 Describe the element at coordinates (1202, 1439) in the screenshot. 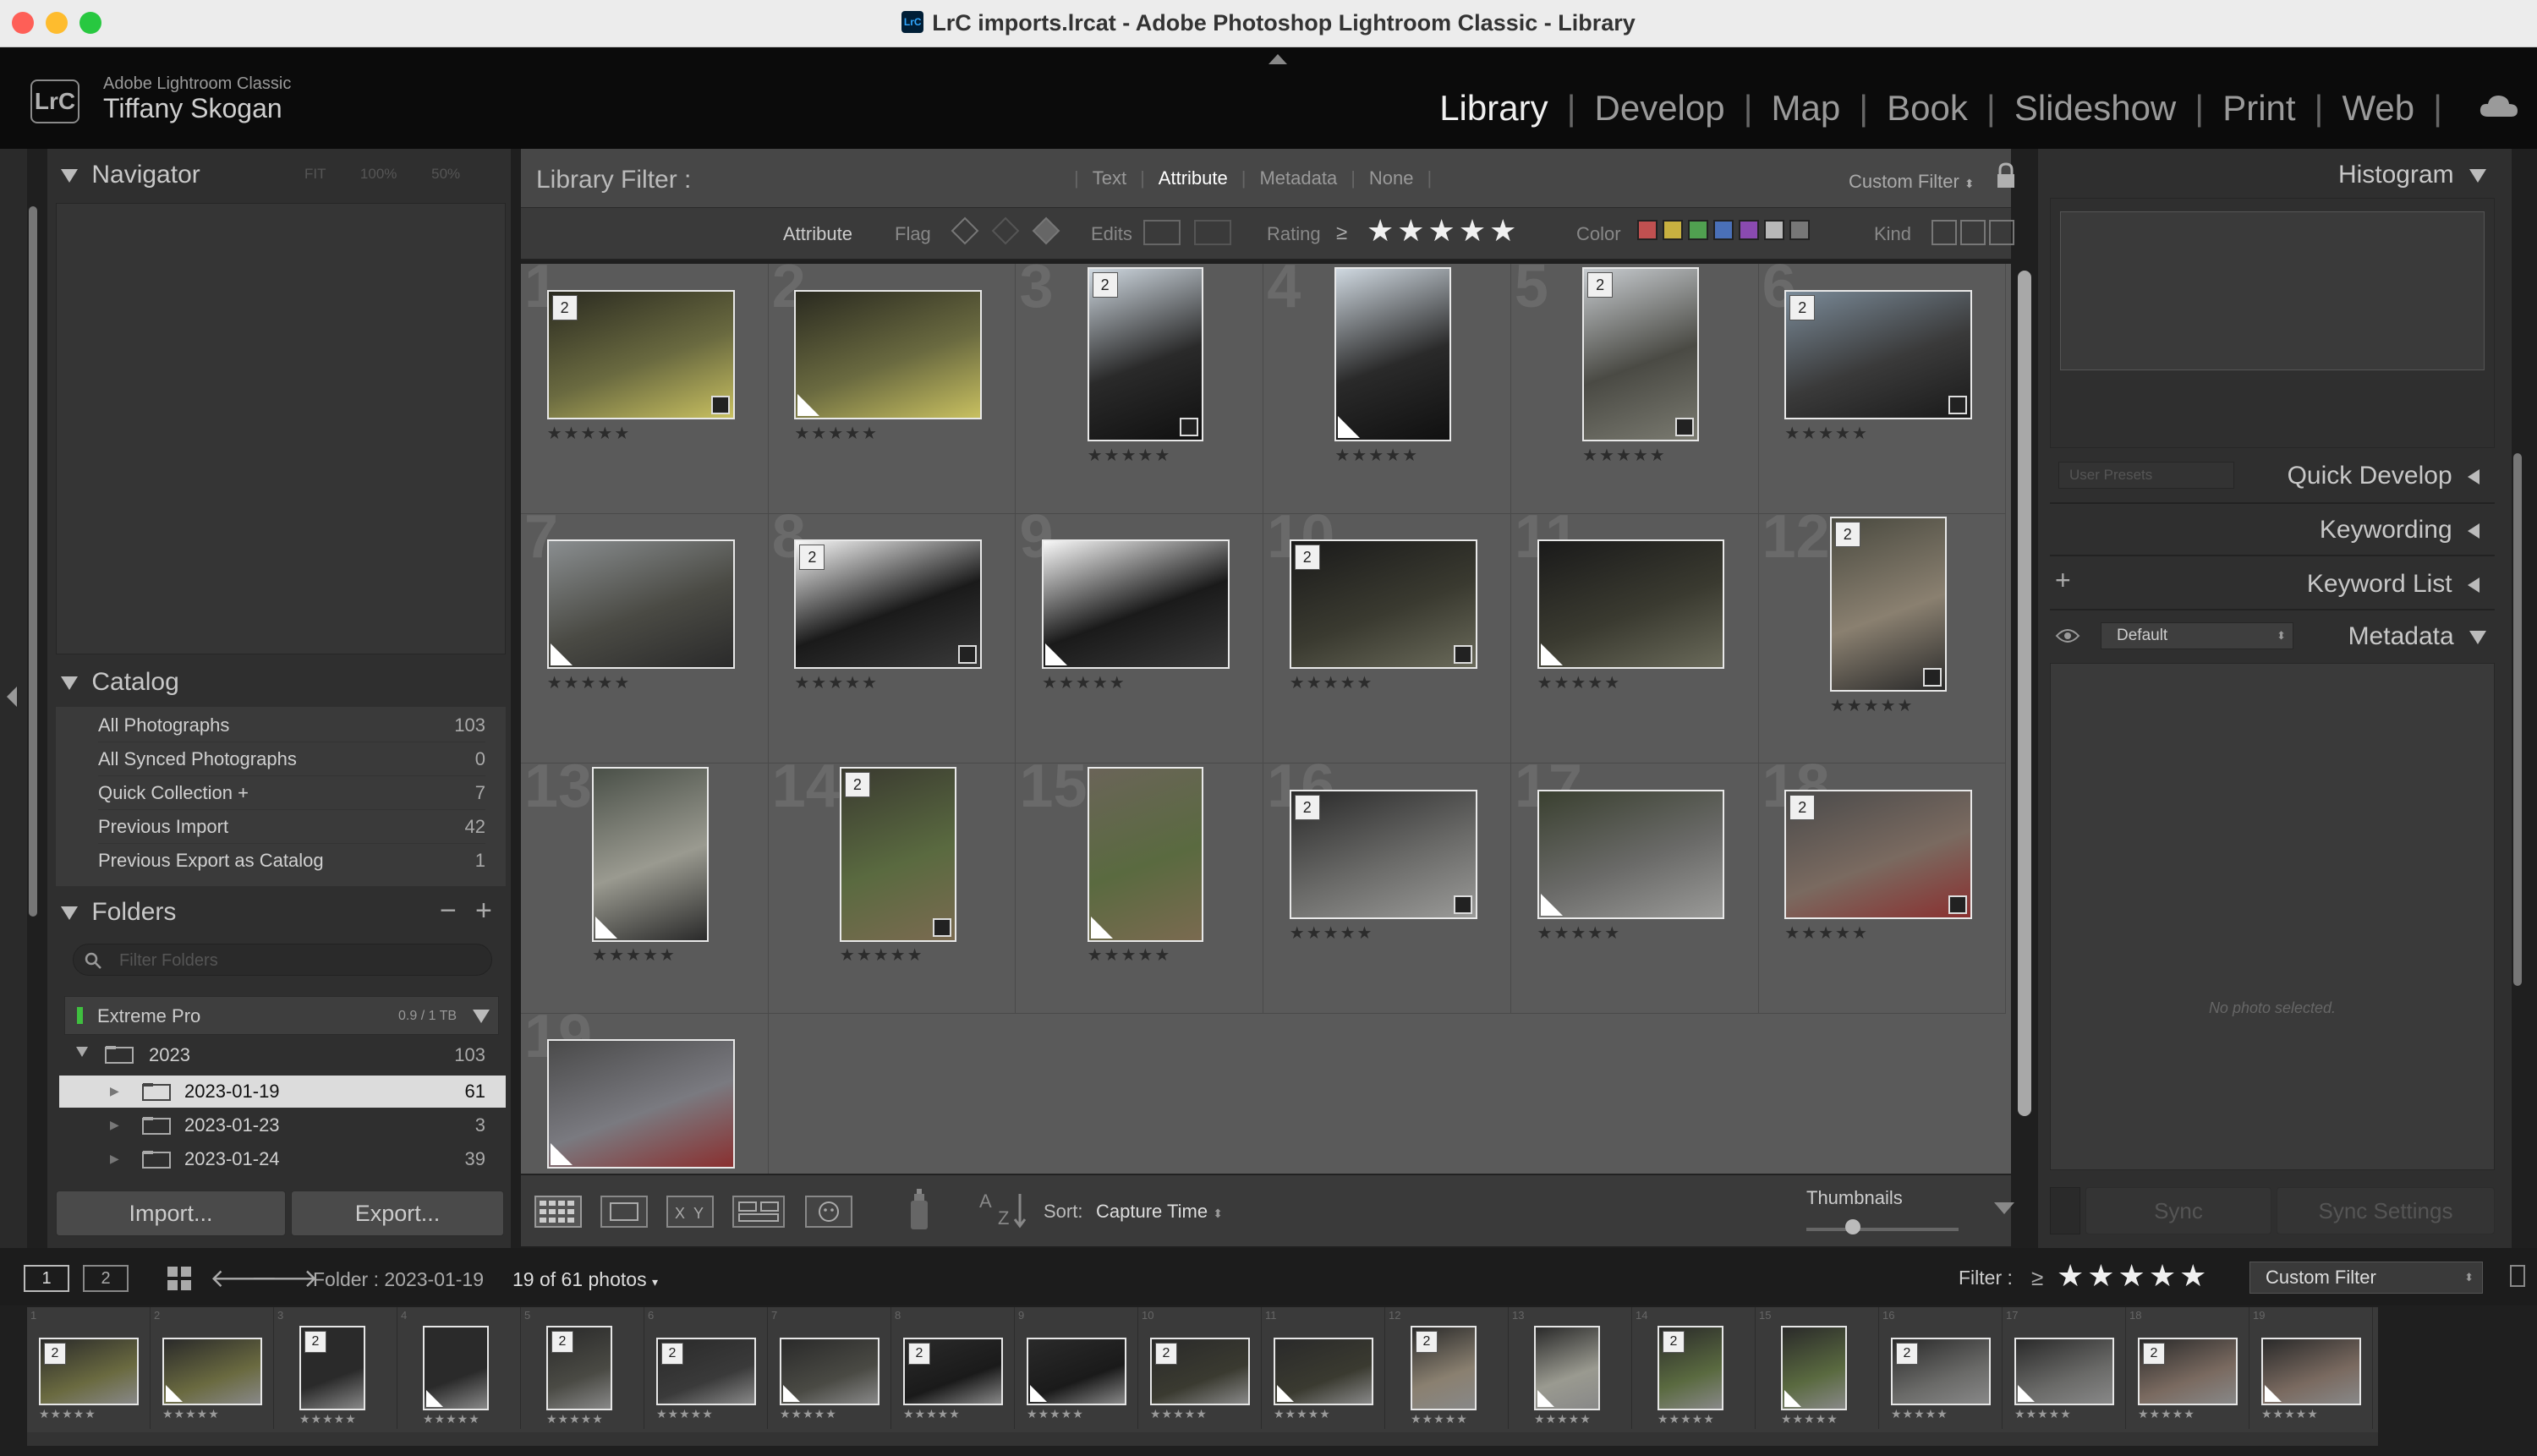

I see `filmstrip-scrollbar` at that location.